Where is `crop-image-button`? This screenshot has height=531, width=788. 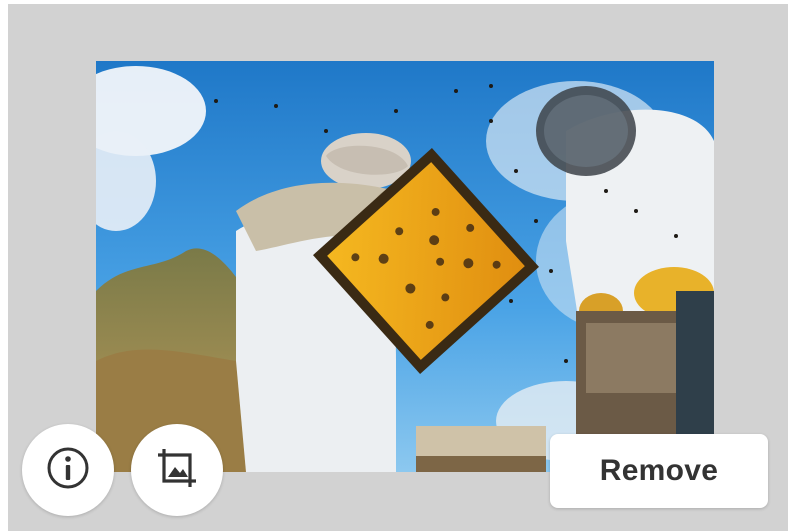
crop-image-button is located at coordinates (177, 470).